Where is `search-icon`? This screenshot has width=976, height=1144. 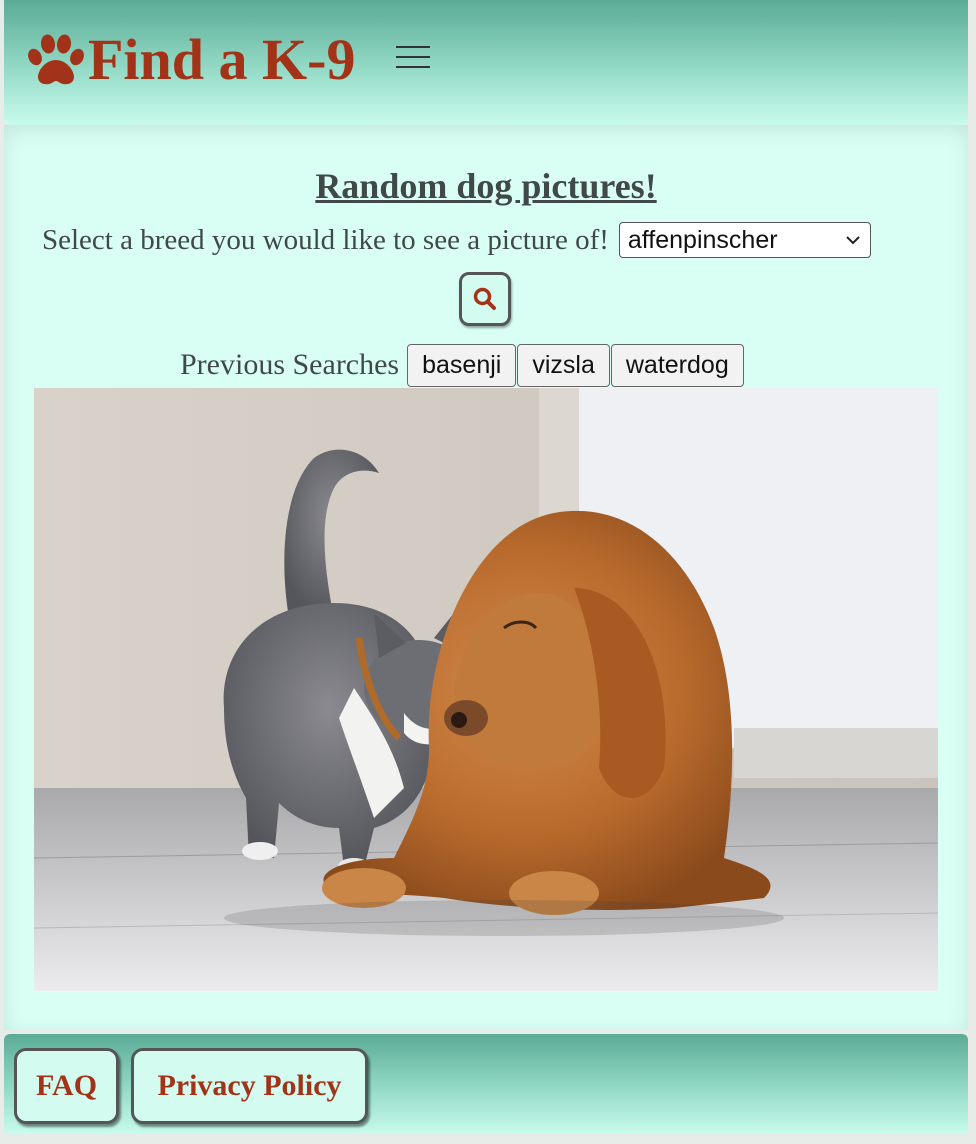 search-icon is located at coordinates (484, 298).